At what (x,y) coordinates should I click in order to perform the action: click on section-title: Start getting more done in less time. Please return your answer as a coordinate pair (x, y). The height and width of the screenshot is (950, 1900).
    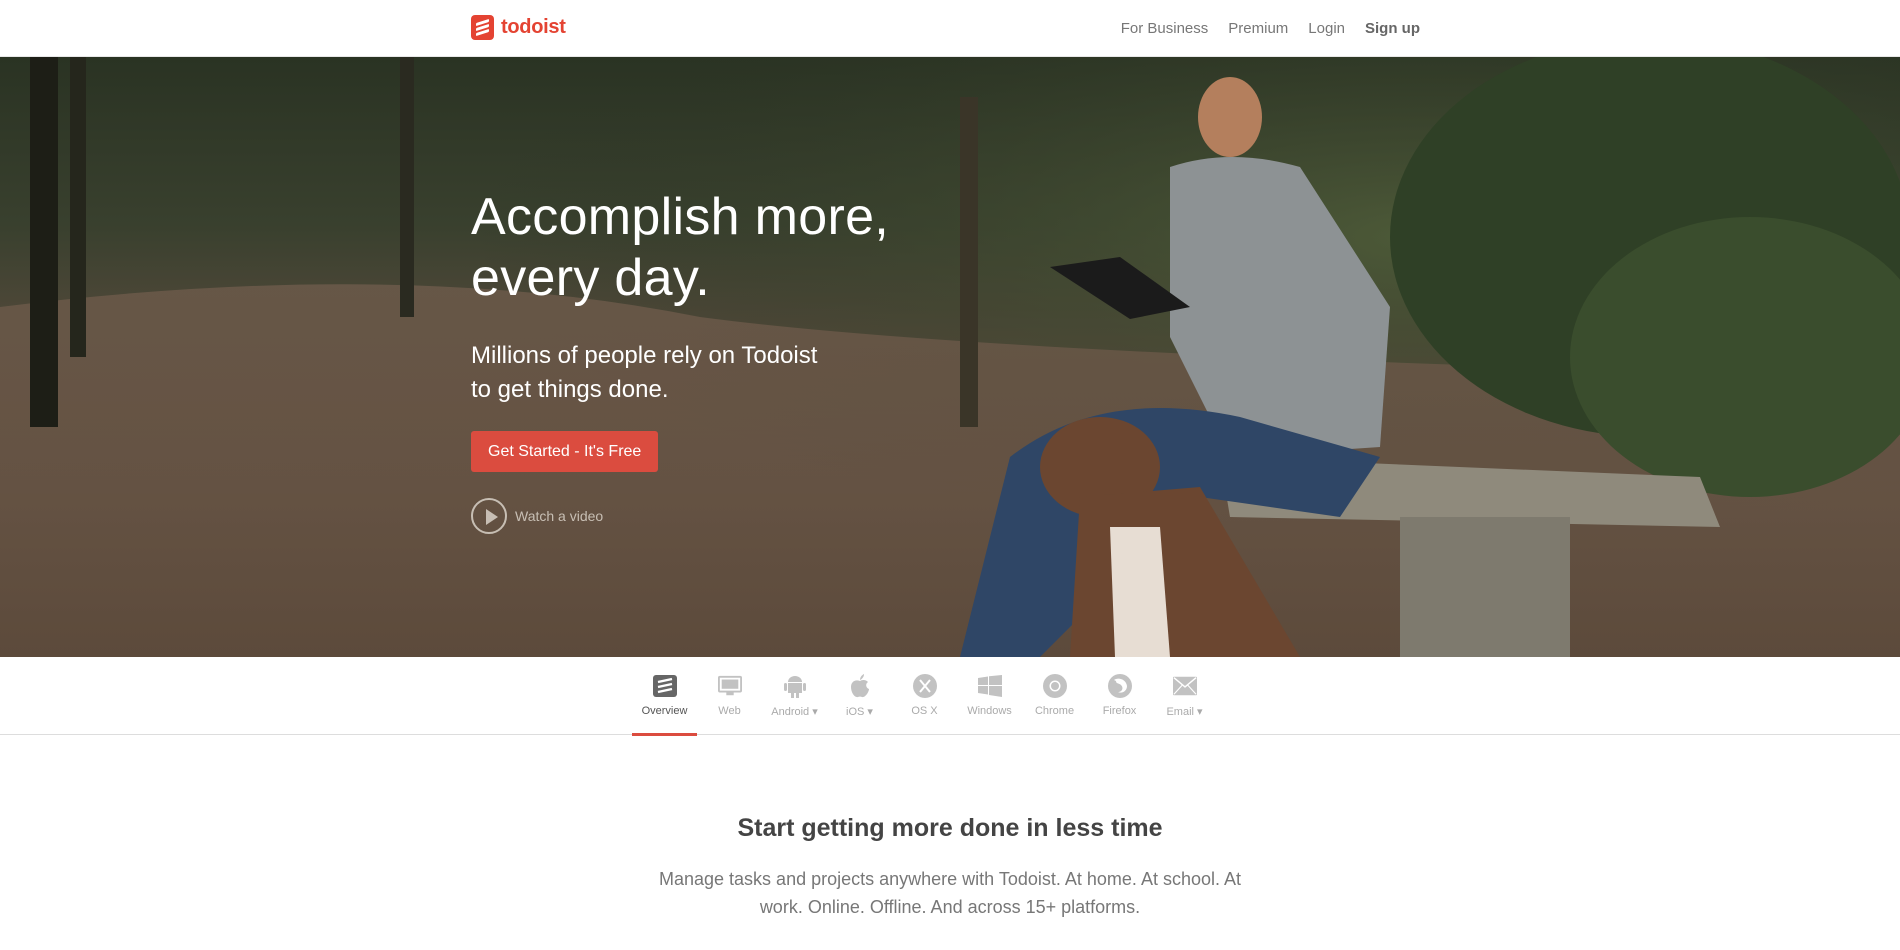
    Looking at the image, I should click on (950, 828).